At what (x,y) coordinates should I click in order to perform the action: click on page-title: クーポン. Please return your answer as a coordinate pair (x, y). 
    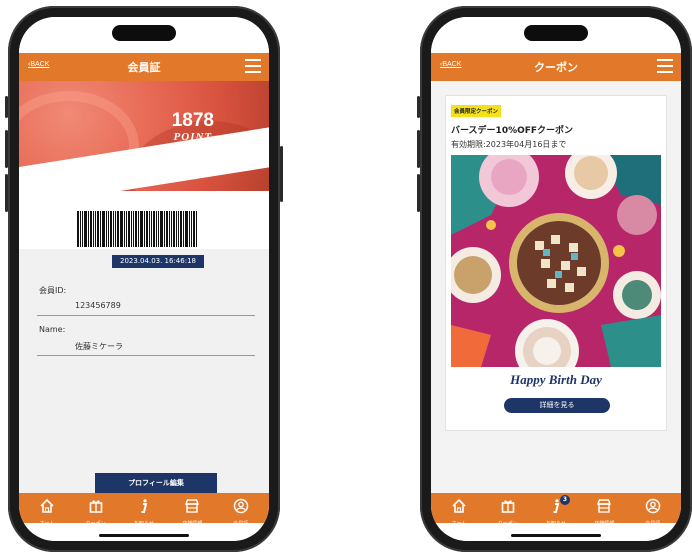
    Looking at the image, I should click on (556, 67).